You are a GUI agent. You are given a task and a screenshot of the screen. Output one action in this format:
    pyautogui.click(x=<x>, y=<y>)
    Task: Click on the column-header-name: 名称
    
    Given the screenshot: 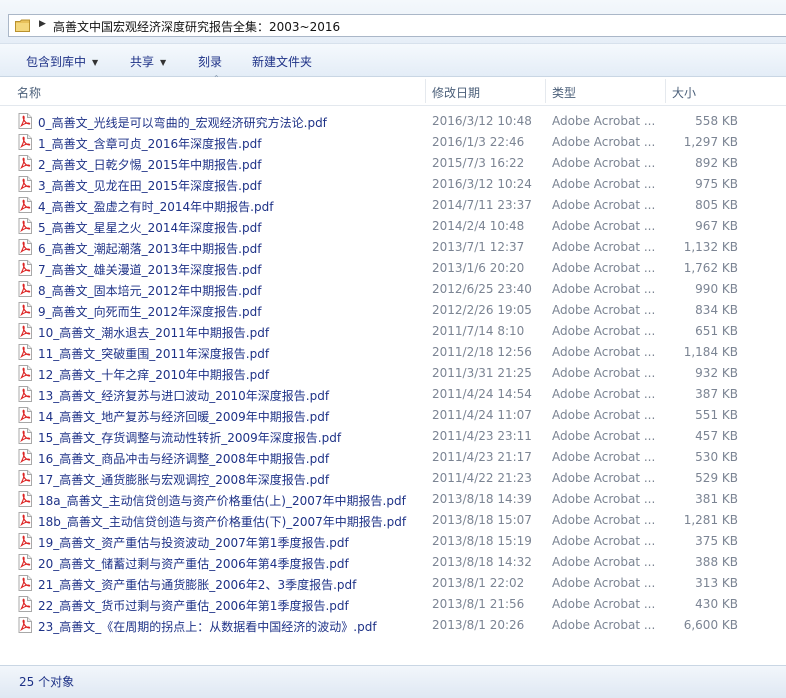 What is the action you would take?
    pyautogui.click(x=29, y=92)
    